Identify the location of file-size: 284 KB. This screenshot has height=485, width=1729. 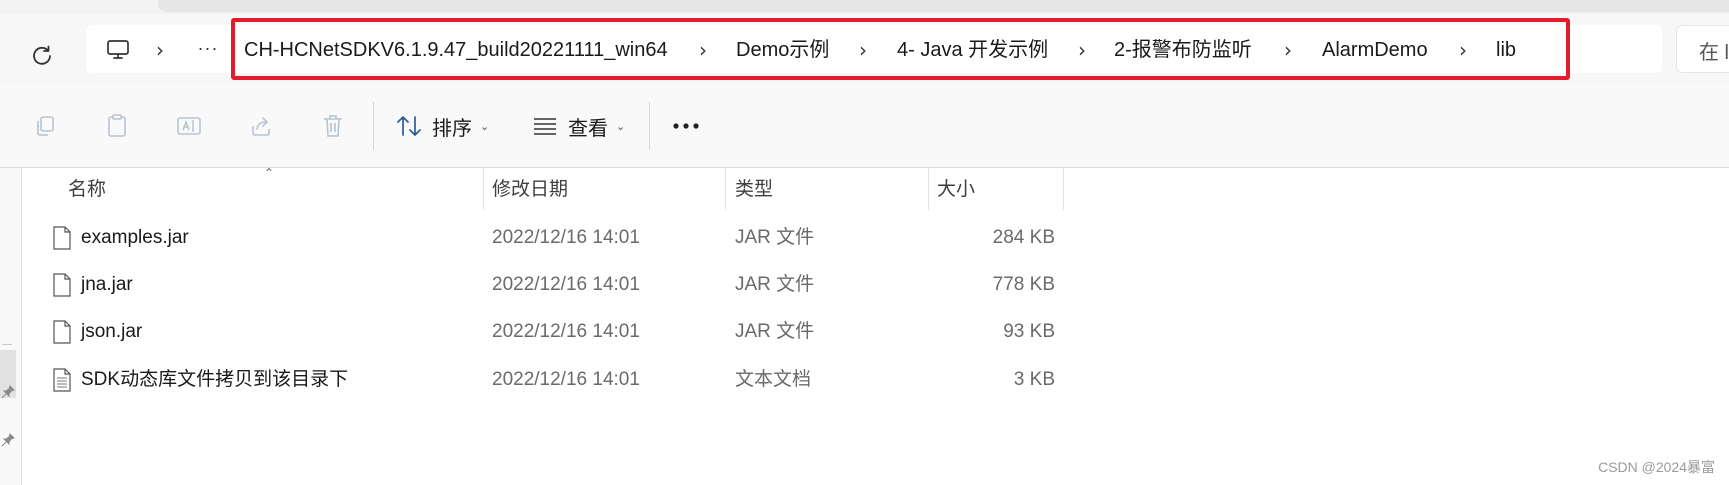
(1023, 237).